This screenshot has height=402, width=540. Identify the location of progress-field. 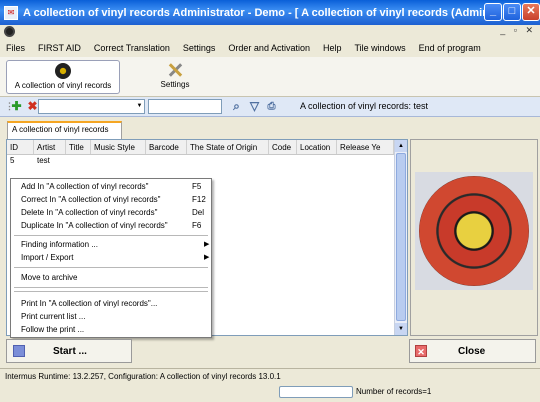
(316, 392).